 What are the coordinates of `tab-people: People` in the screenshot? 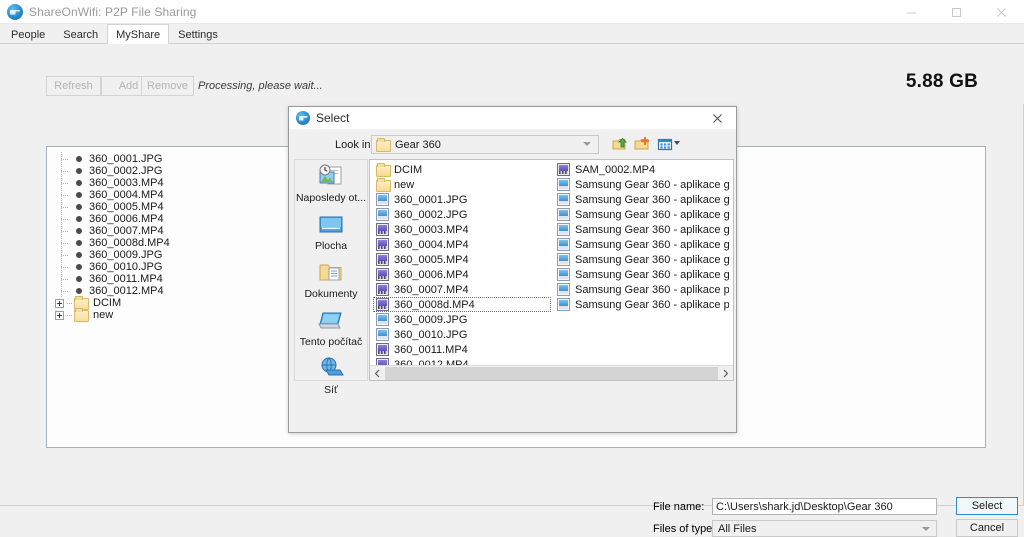 It's located at (28, 34).